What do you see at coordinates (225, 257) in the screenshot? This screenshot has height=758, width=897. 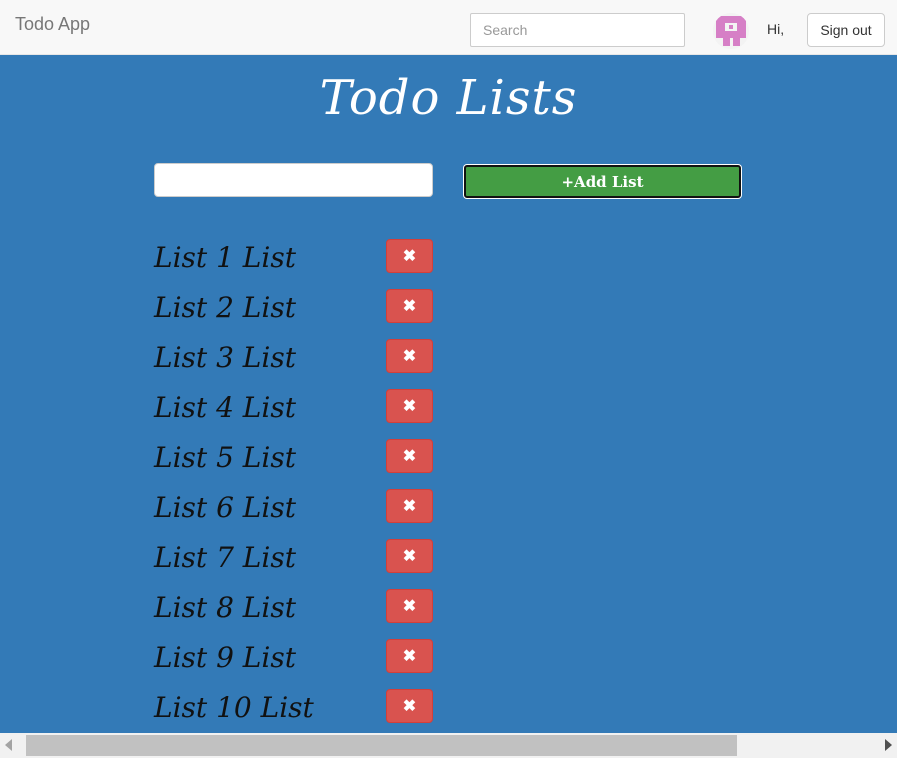 I see `list-item-name: List 1 List` at bounding box center [225, 257].